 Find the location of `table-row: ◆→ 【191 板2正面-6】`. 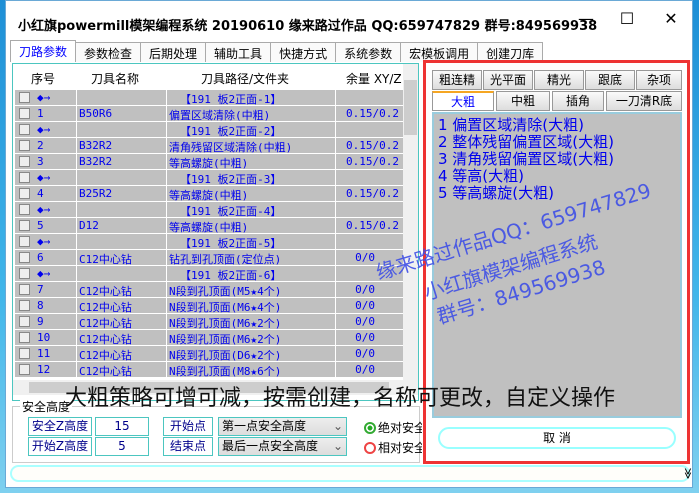

table-row: ◆→ 【191 板2正面-6】 is located at coordinates (209, 274).